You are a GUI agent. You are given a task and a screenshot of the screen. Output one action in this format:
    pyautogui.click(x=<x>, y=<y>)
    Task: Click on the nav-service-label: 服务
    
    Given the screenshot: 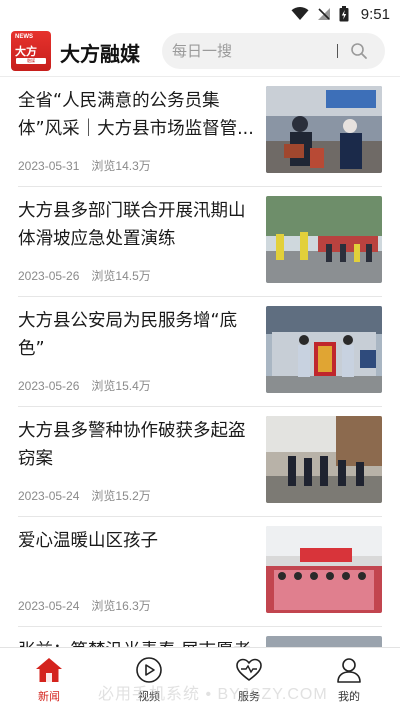 What is the action you would take?
    pyautogui.click(x=249, y=696)
    